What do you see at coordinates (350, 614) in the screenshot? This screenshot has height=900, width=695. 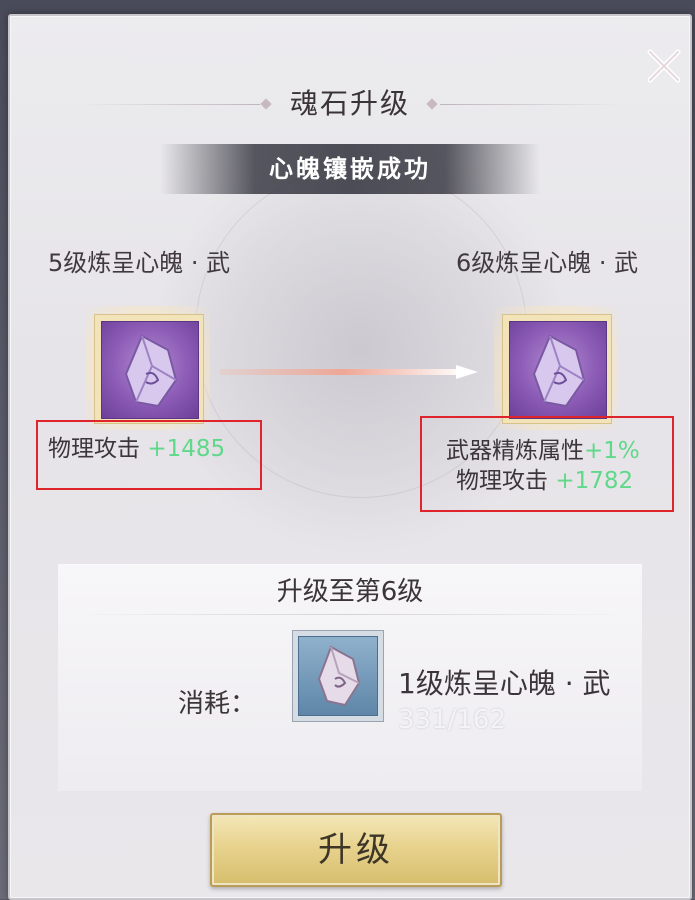 I see `section-divider` at bounding box center [350, 614].